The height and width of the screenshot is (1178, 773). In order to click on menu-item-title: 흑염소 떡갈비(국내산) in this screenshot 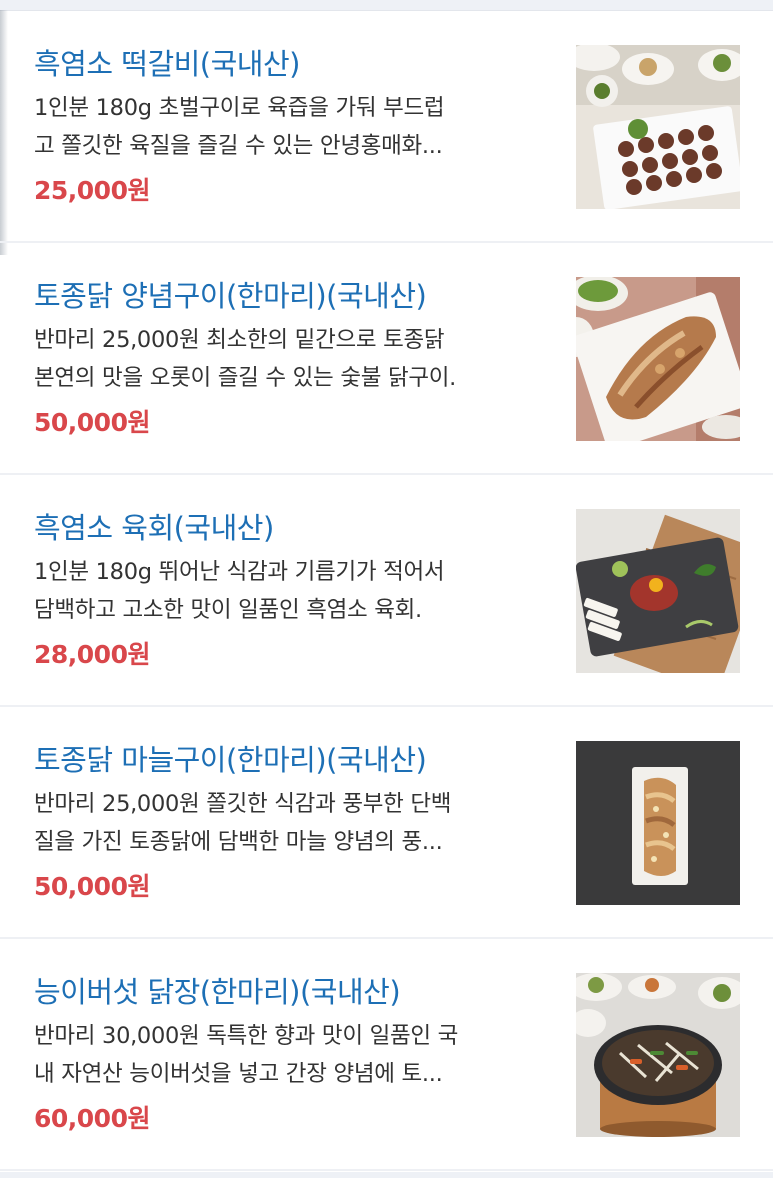, I will do `click(167, 64)`.